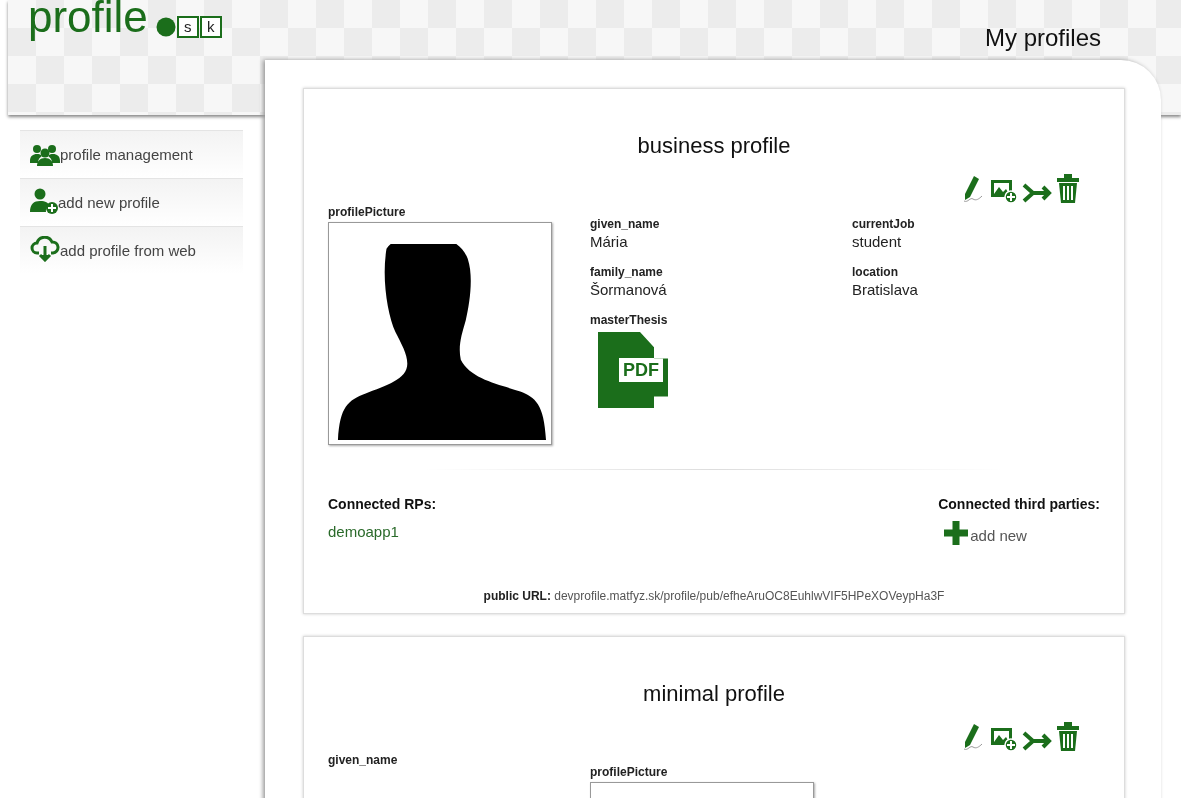 This screenshot has width=1181, height=798. Describe the element at coordinates (629, 320) in the screenshot. I see `field-label: masterThesis` at that location.